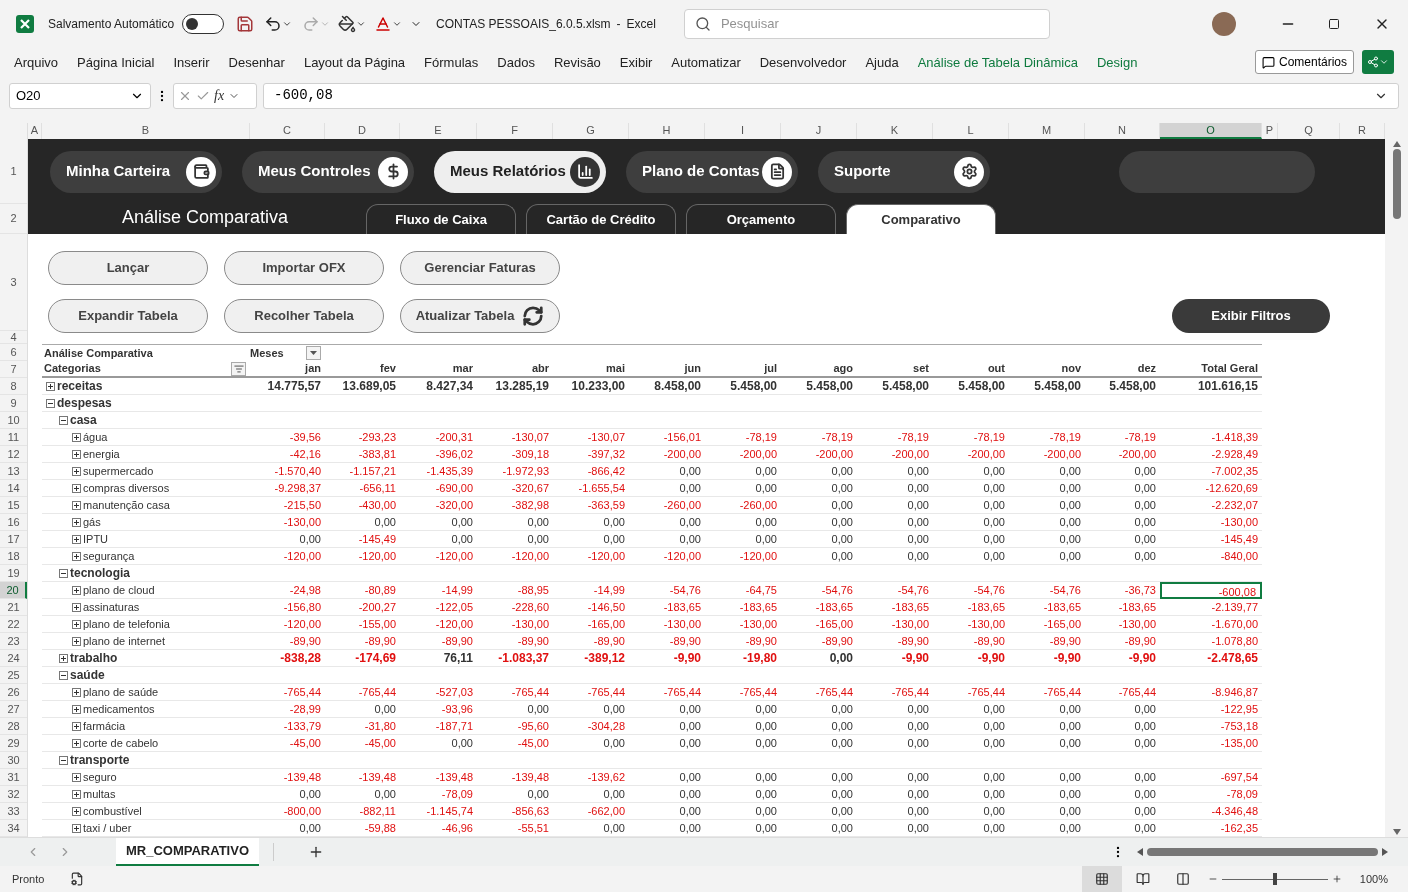 The image size is (1408, 892). Describe the element at coordinates (1336, 879) in the screenshot. I see `zoom-in-icon` at that location.